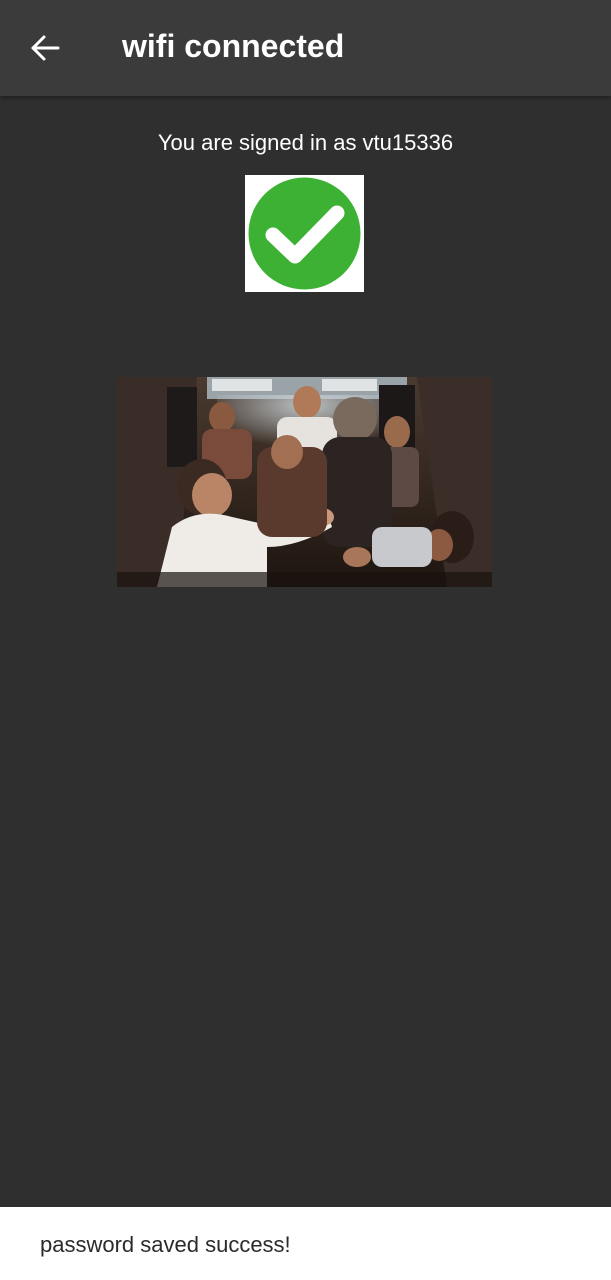  Describe the element at coordinates (233, 46) in the screenshot. I see `page-title: wifi connected` at that location.